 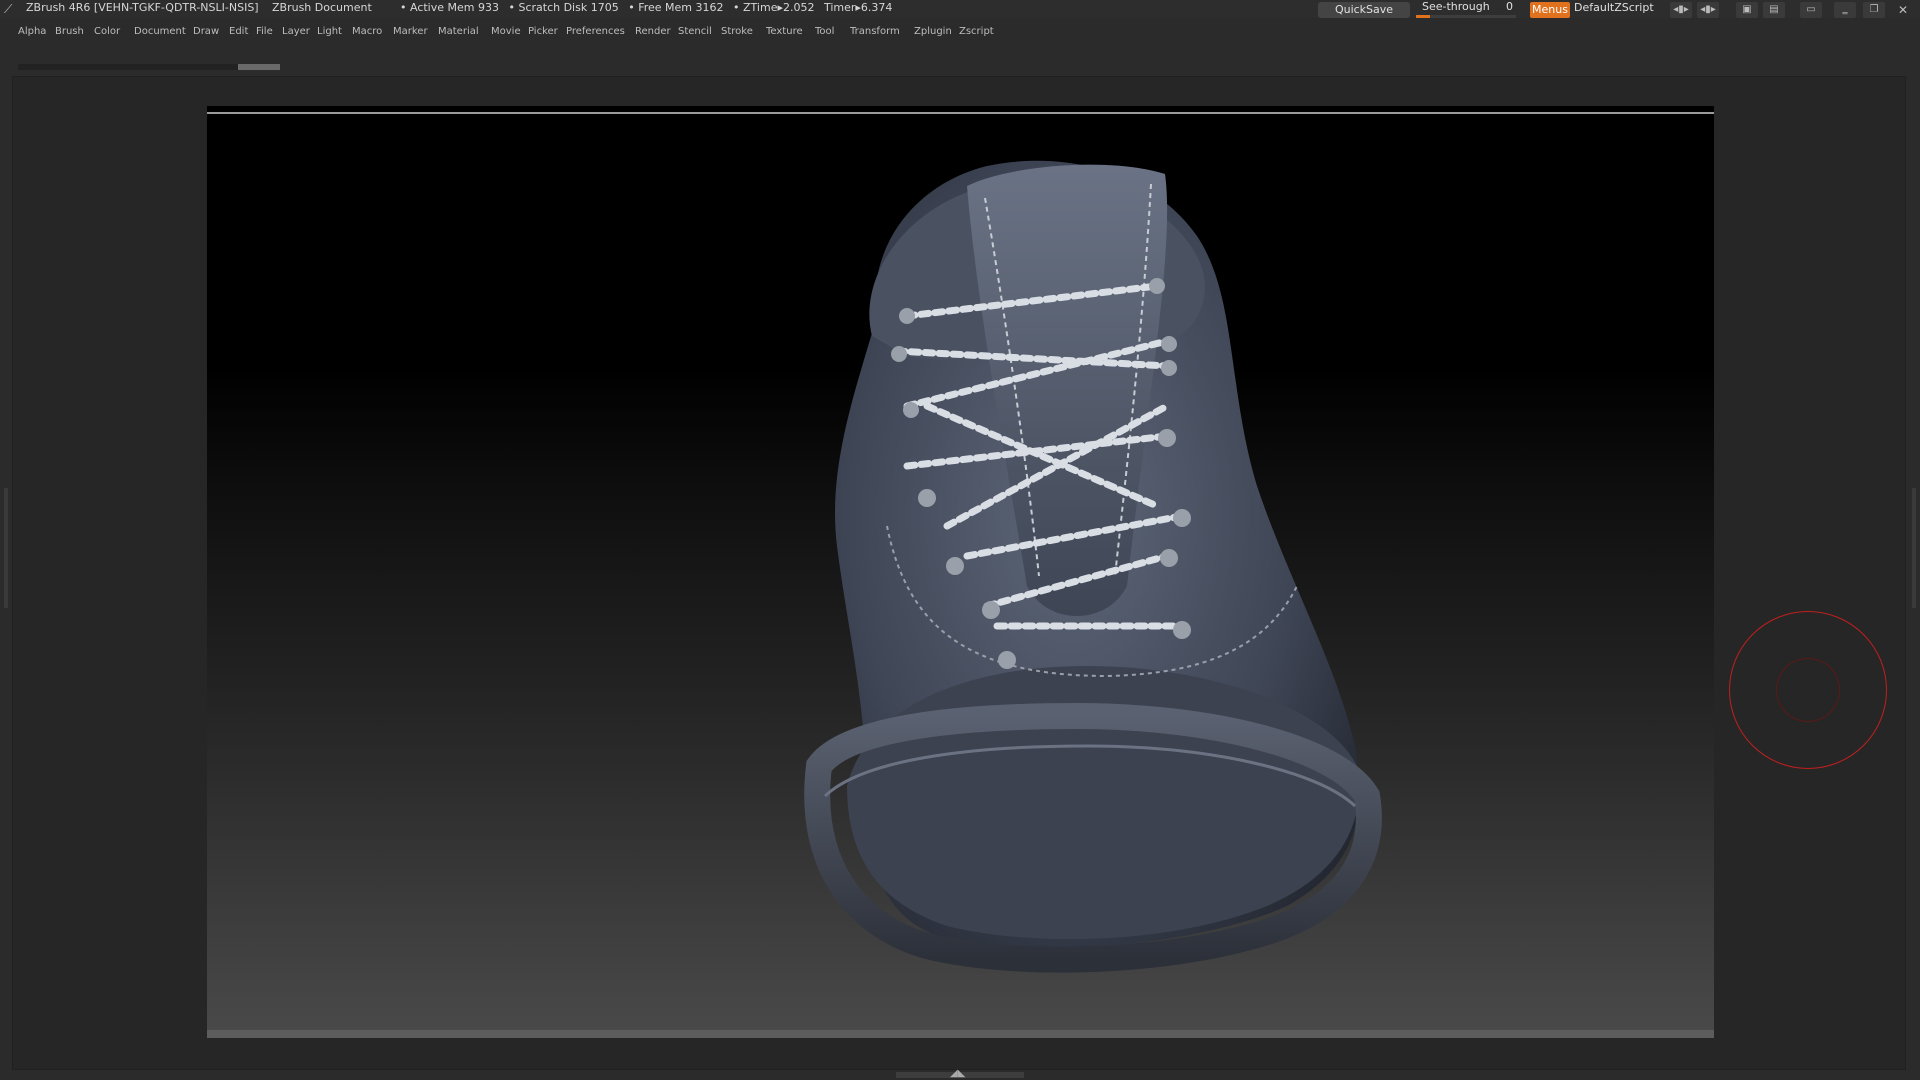 What do you see at coordinates (32, 31) in the screenshot?
I see `menu-alpha: Alpha` at bounding box center [32, 31].